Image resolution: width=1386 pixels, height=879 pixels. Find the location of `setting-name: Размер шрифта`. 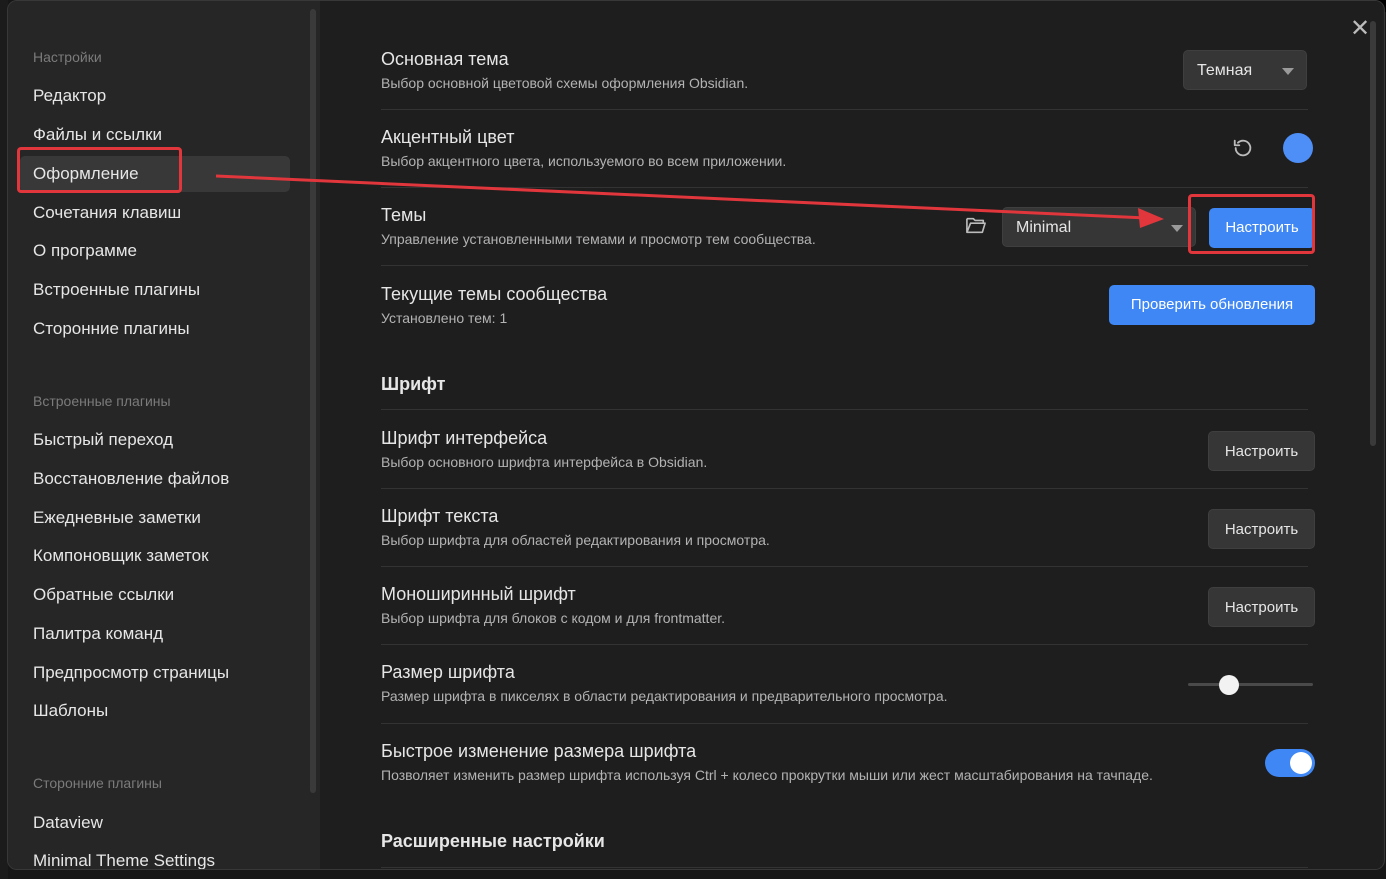

setting-name: Размер шрифта is located at coordinates (448, 672).